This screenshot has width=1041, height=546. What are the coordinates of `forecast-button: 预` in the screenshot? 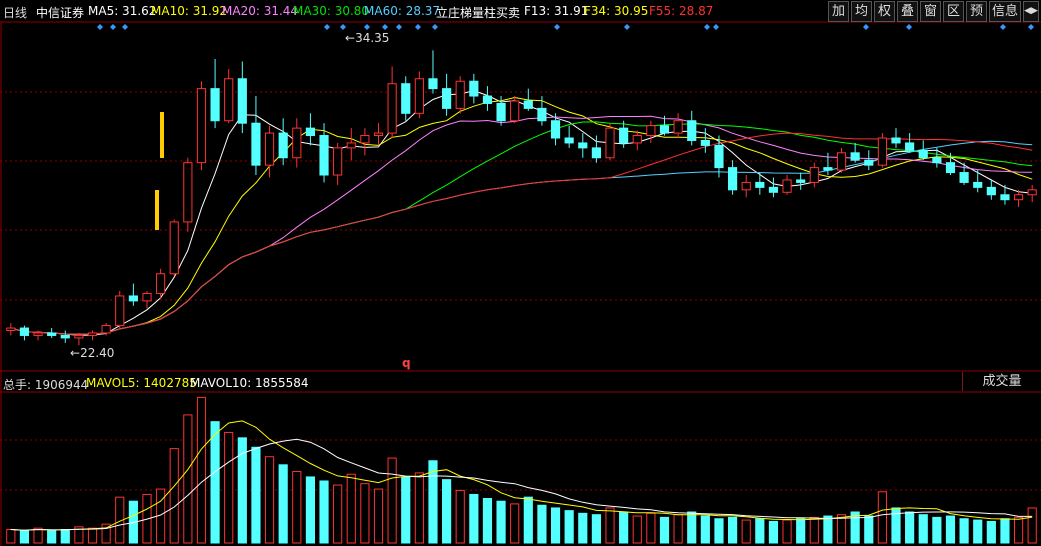 It's located at (976, 11).